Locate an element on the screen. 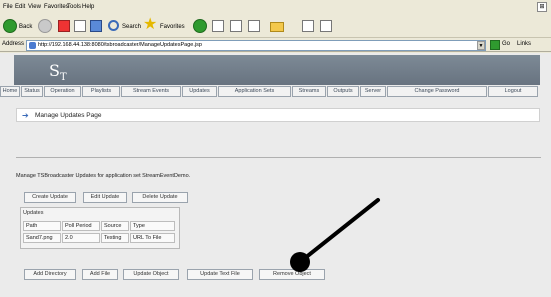  annotation-arrow-line is located at coordinates (339, 231).